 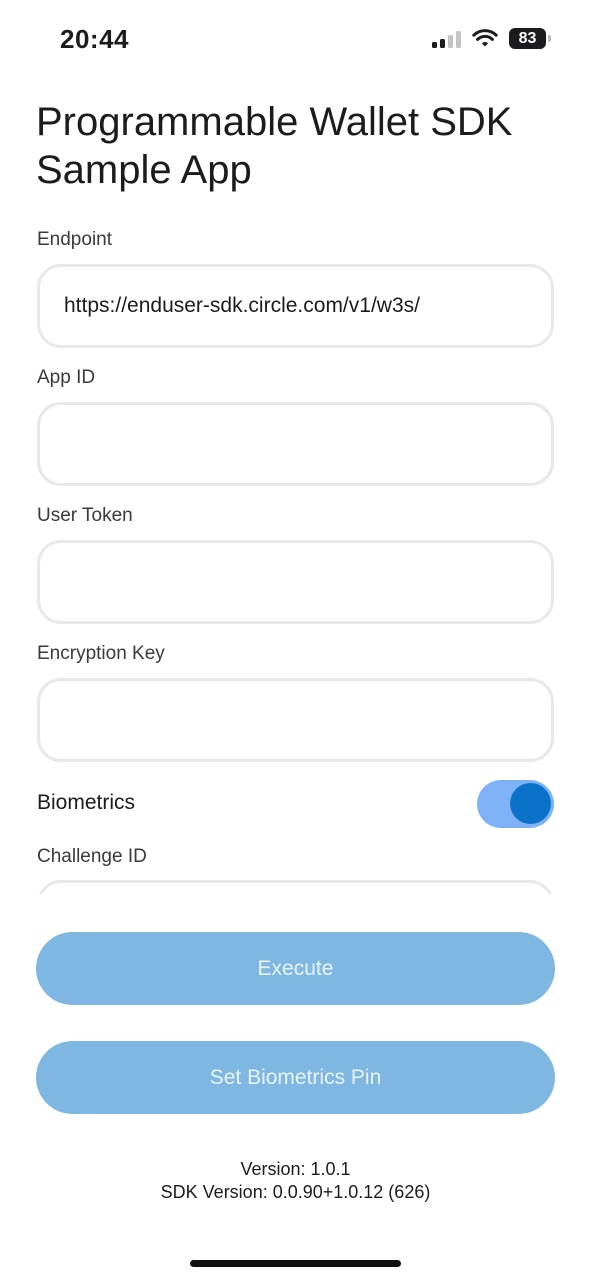 I want to click on challenge-id-field, so click(x=295, y=887).